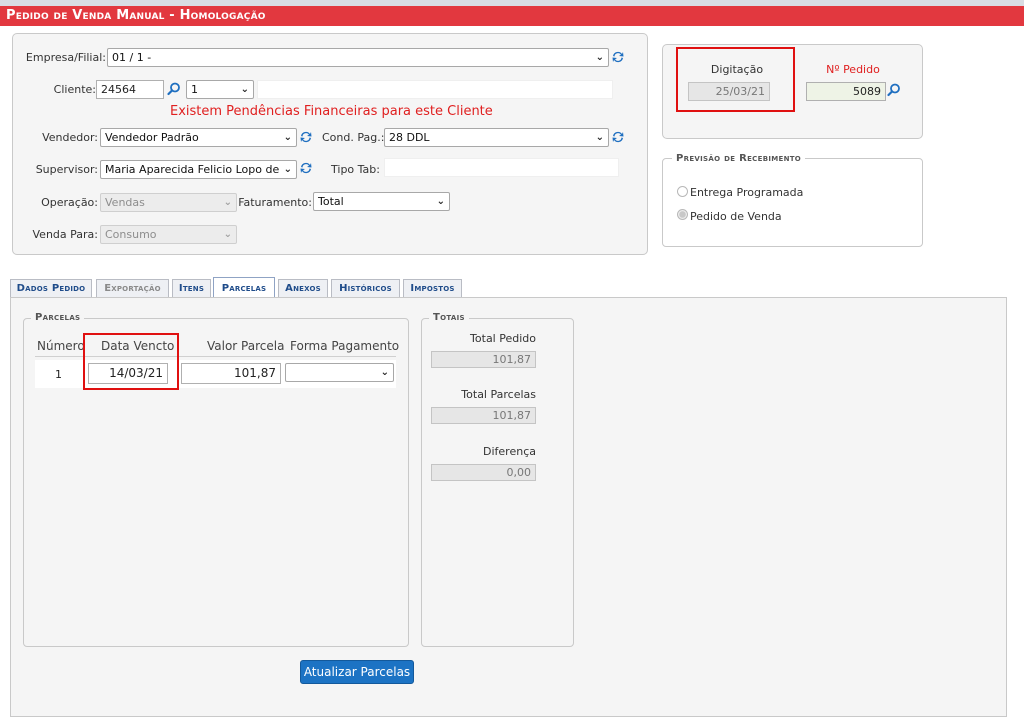  What do you see at coordinates (503, 338) in the screenshot?
I see `total-pedido-label: Total Pedido` at bounding box center [503, 338].